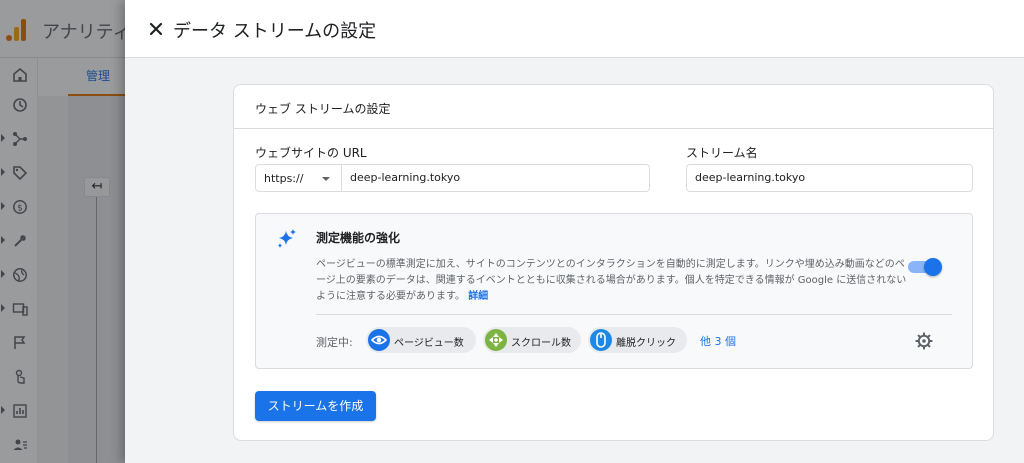 The height and width of the screenshot is (463, 1024). I want to click on sparkle-icon, so click(287, 238).